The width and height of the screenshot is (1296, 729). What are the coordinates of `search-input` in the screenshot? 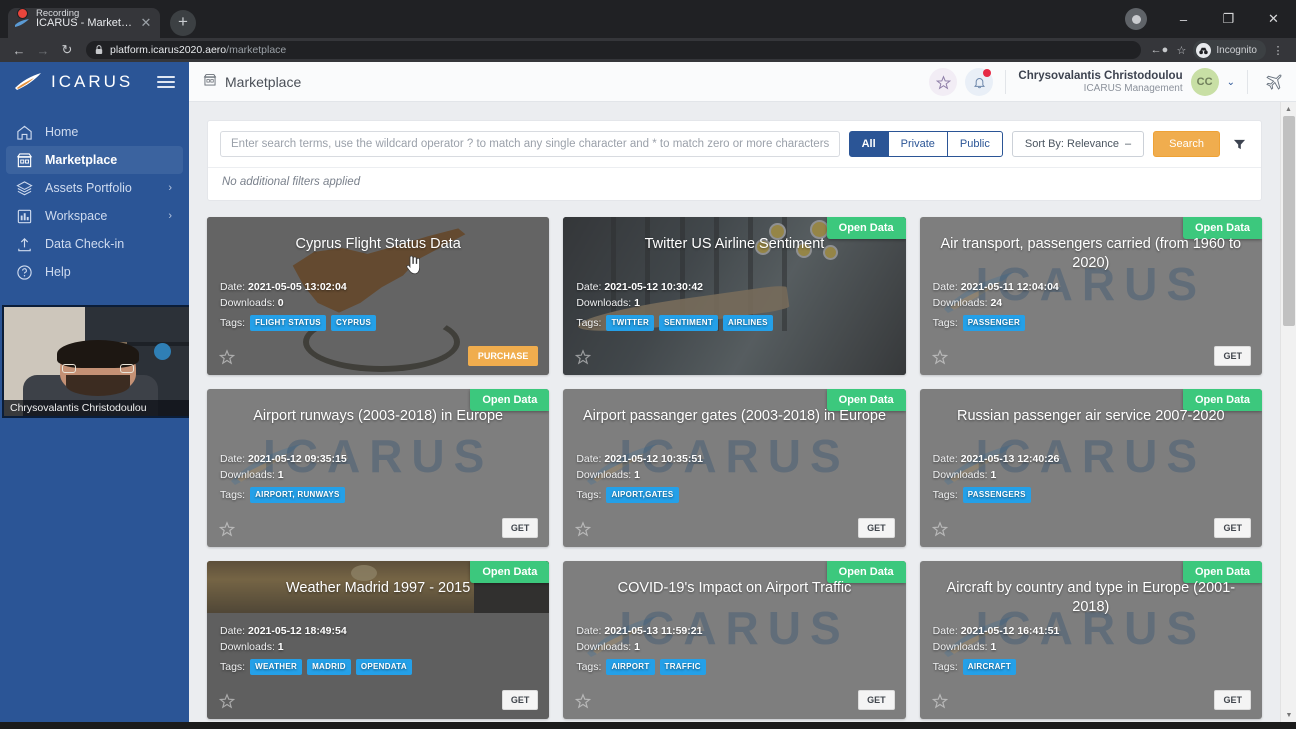 It's located at (530, 144).